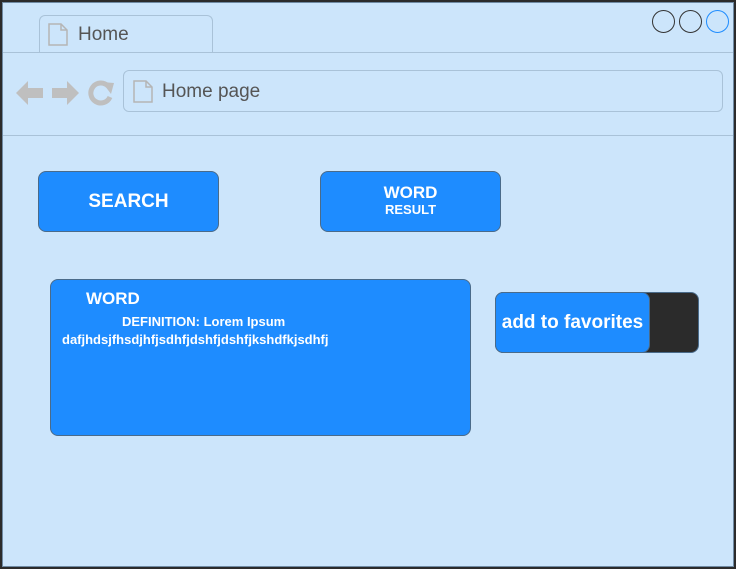 The height and width of the screenshot is (569, 736). What do you see at coordinates (101, 95) in the screenshot?
I see `reload-icon` at bounding box center [101, 95].